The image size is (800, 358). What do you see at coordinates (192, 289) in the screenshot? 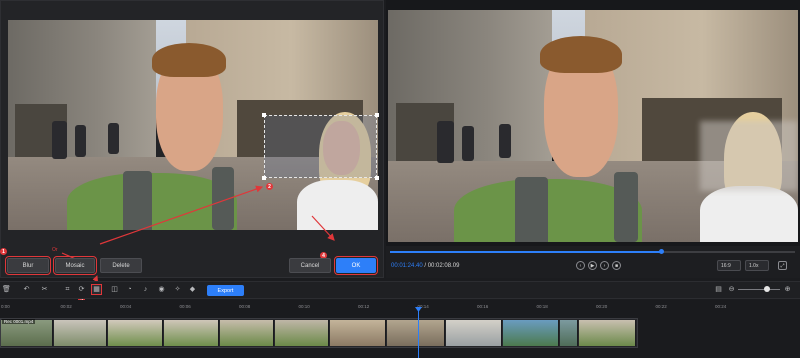
I see `marker-icon: ◆` at bounding box center [192, 289].